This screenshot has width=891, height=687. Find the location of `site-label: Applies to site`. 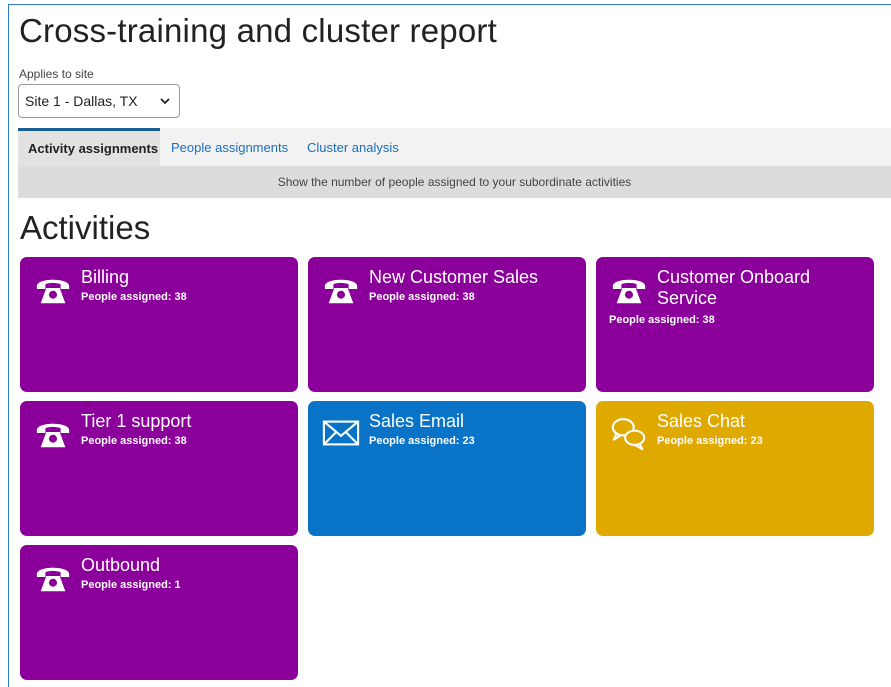

site-label: Applies to site is located at coordinates (56, 74).